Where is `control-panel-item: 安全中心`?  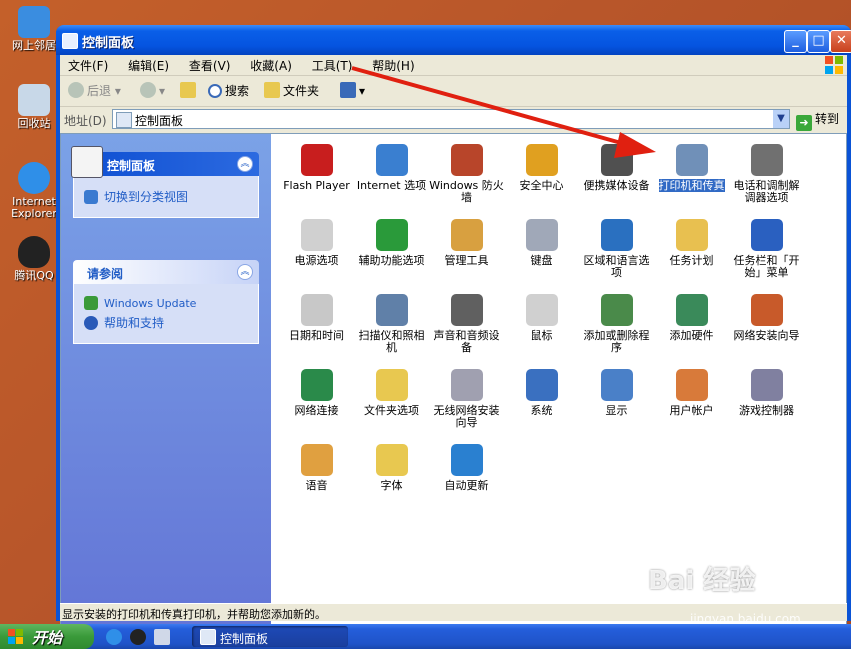
control-panel-item: 安全中心 is located at coordinates (541, 168).